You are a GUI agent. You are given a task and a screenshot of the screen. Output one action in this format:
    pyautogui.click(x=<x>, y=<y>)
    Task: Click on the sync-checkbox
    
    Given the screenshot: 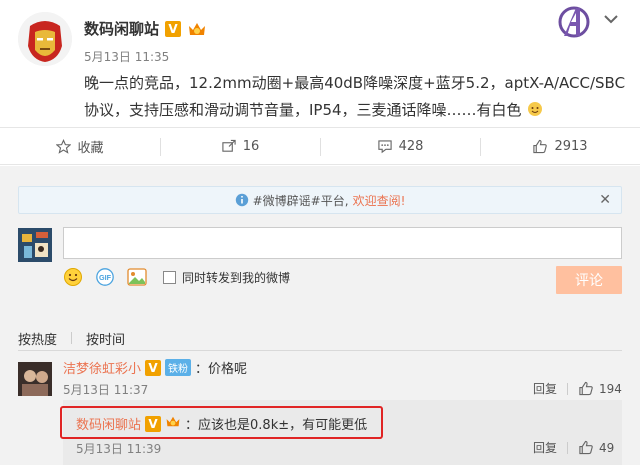 What is the action you would take?
    pyautogui.click(x=169, y=277)
    